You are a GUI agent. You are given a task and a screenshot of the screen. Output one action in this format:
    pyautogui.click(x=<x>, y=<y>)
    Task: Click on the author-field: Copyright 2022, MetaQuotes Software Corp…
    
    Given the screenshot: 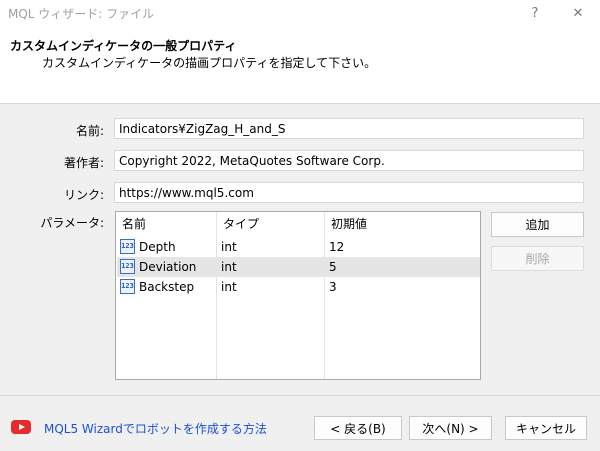 What is the action you would take?
    pyautogui.click(x=349, y=160)
    